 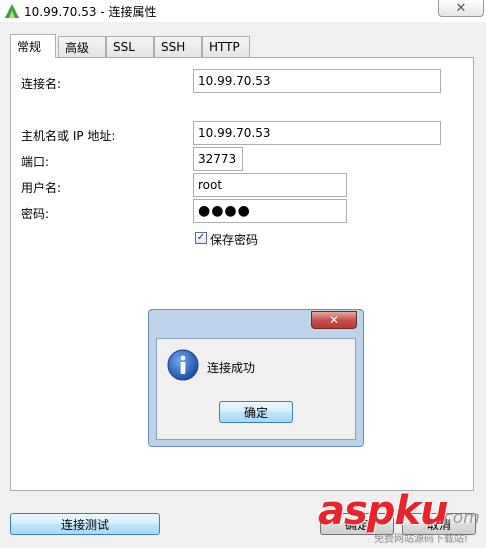 I want to click on site-watermark: aspku .com 免费网站源码下载站!, so click(x=402, y=518).